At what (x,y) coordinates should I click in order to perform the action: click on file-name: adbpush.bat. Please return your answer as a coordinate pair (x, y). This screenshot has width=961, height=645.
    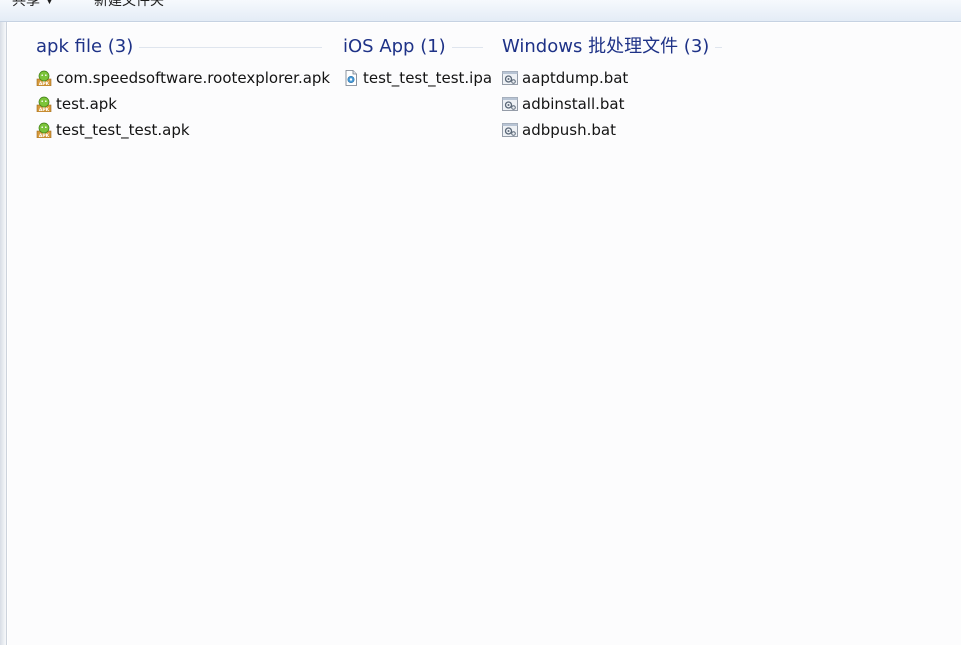
    Looking at the image, I should click on (569, 130).